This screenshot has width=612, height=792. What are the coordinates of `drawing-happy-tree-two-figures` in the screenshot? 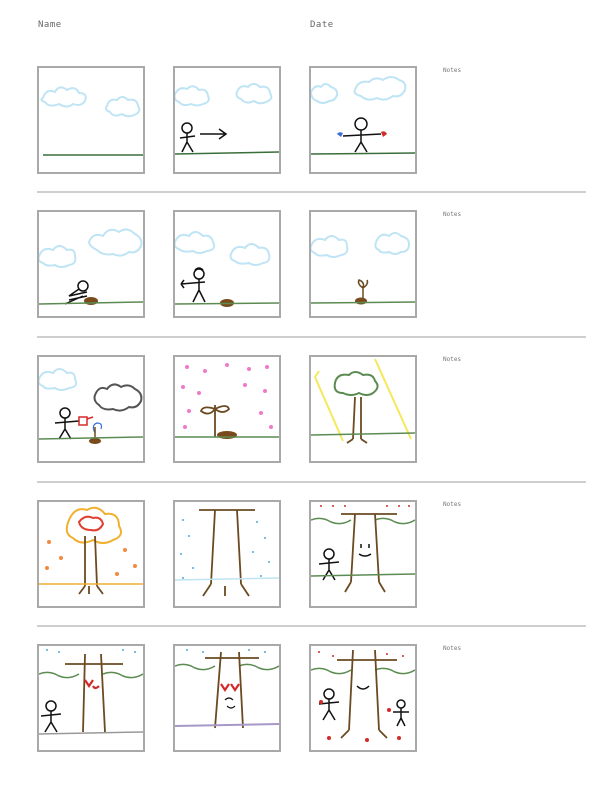 It's located at (363, 695).